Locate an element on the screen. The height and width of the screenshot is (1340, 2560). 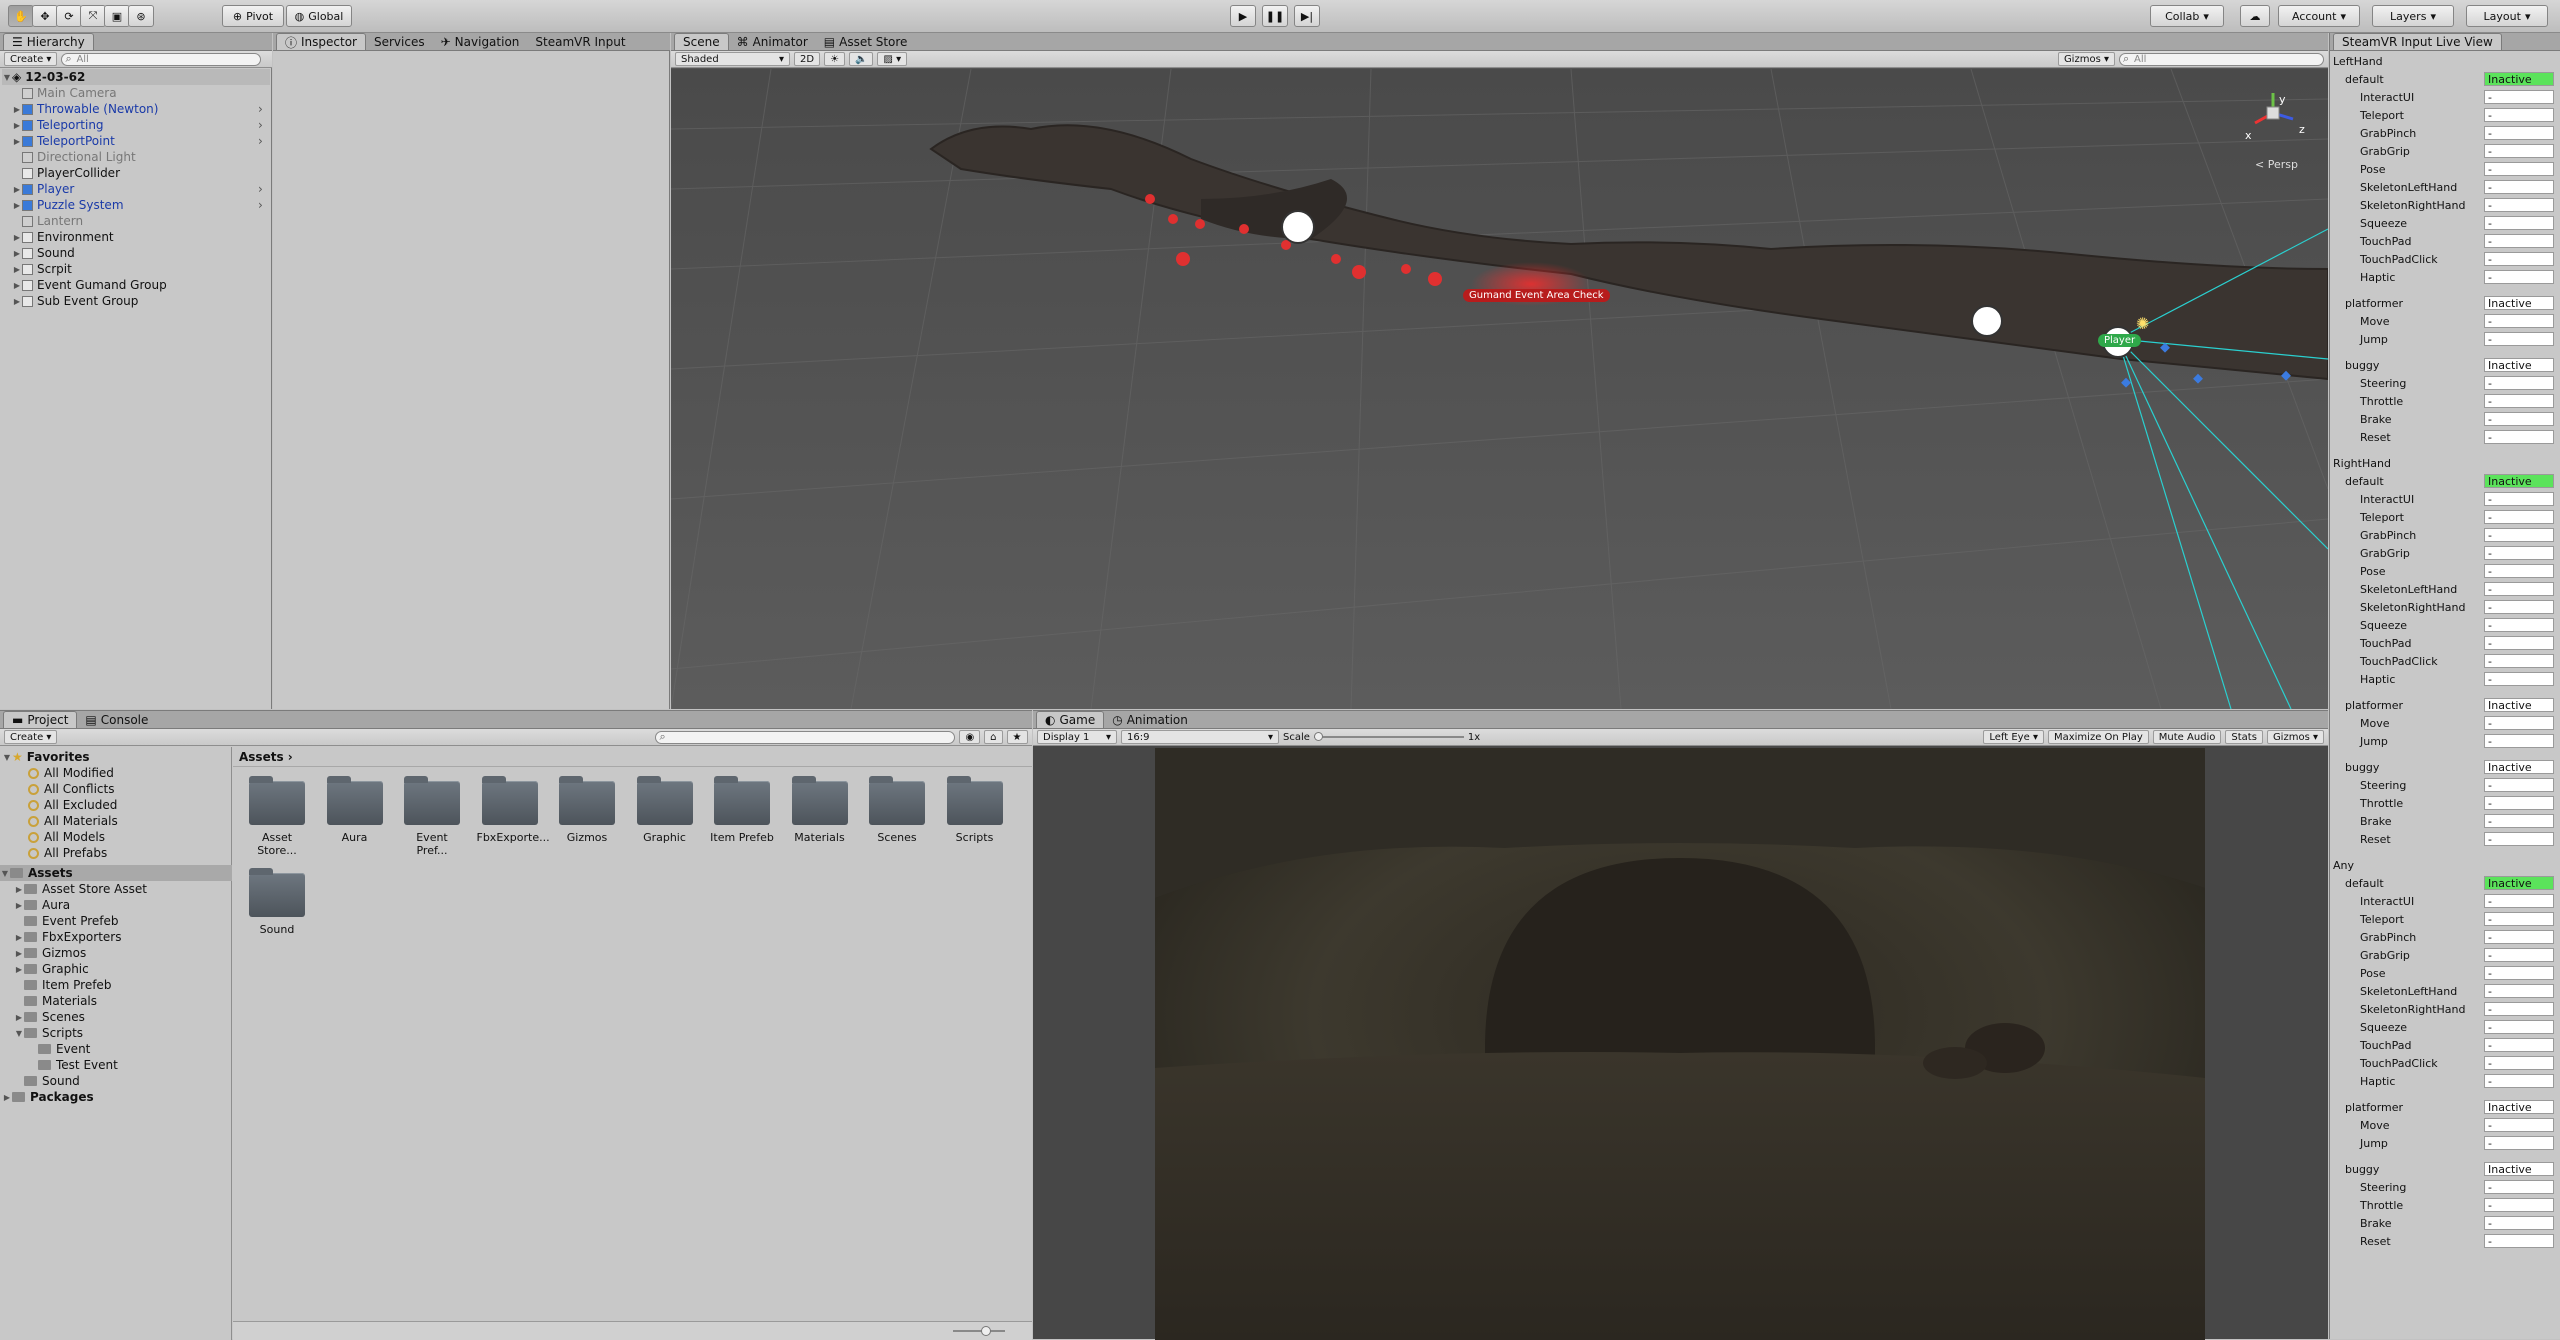
hierarchy-item: Main Camera is located at coordinates (141, 93).